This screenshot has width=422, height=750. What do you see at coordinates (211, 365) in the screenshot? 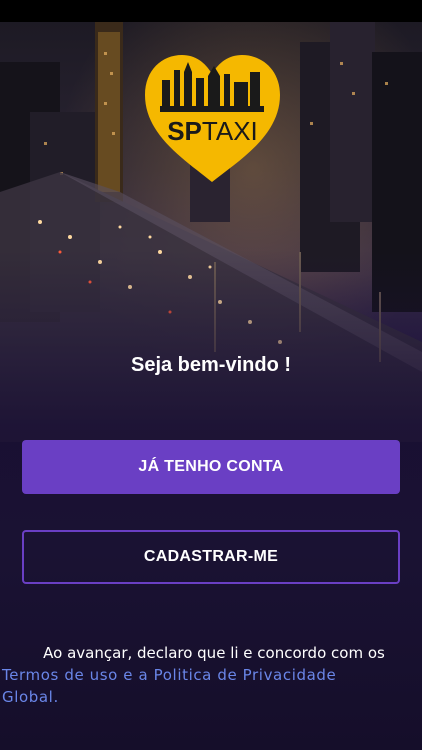
I see `welcome-heading: Seja bem-vindo !` at bounding box center [211, 365].